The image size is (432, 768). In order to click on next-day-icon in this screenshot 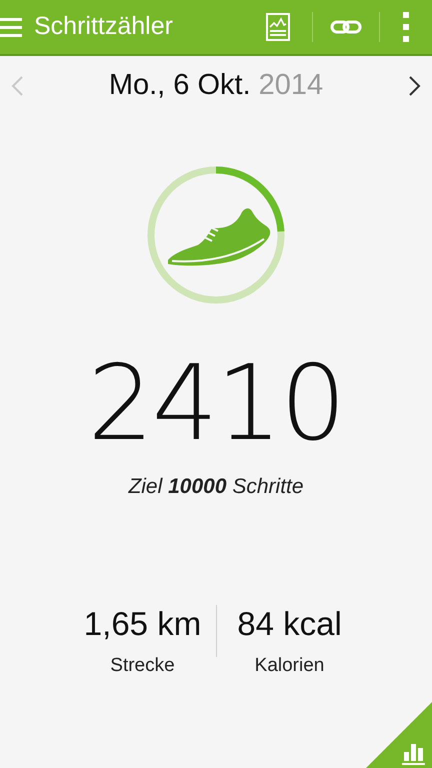, I will do `click(415, 86)`.